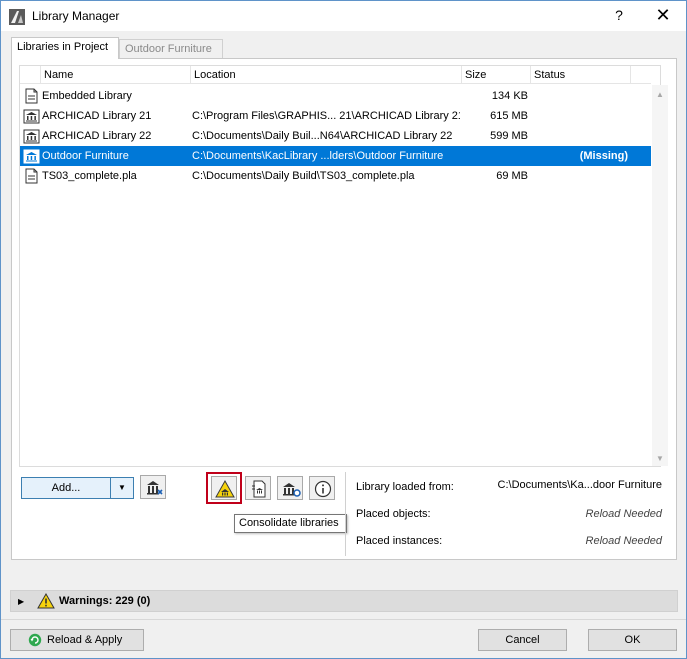 The image size is (687, 659). What do you see at coordinates (344, 601) in the screenshot?
I see `warnings-panel: ▶ Warnings: 229 (0)` at bounding box center [344, 601].